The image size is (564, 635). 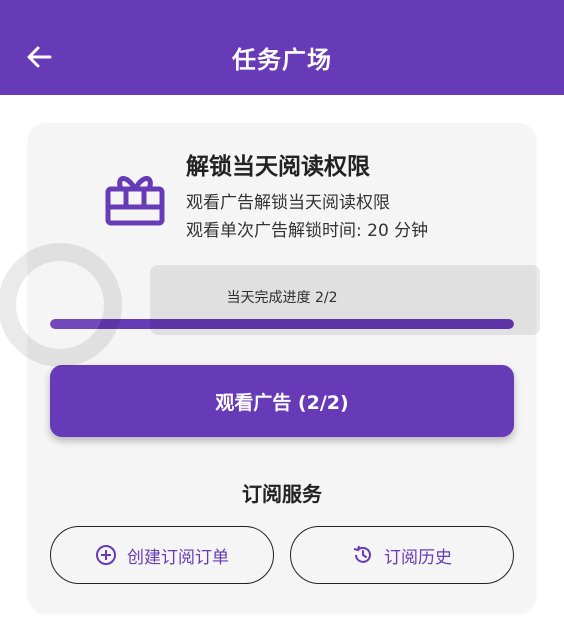 I want to click on watch-ad-button: 观看广告 (2/2), so click(x=282, y=401).